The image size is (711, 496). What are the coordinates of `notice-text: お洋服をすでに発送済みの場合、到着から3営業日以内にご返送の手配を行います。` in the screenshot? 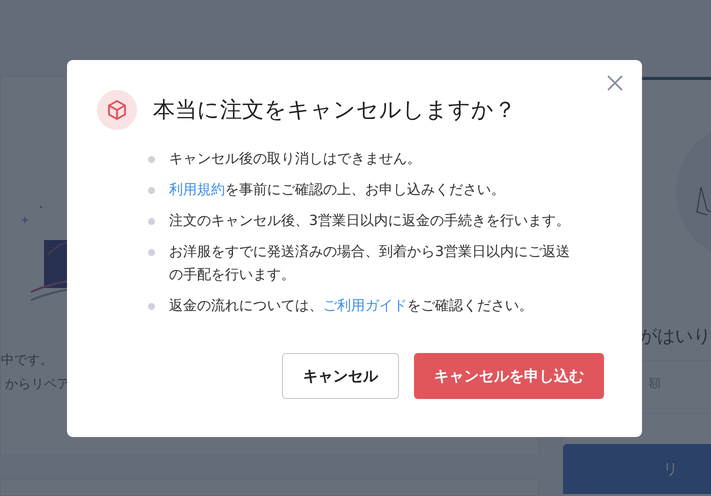 It's located at (370, 264).